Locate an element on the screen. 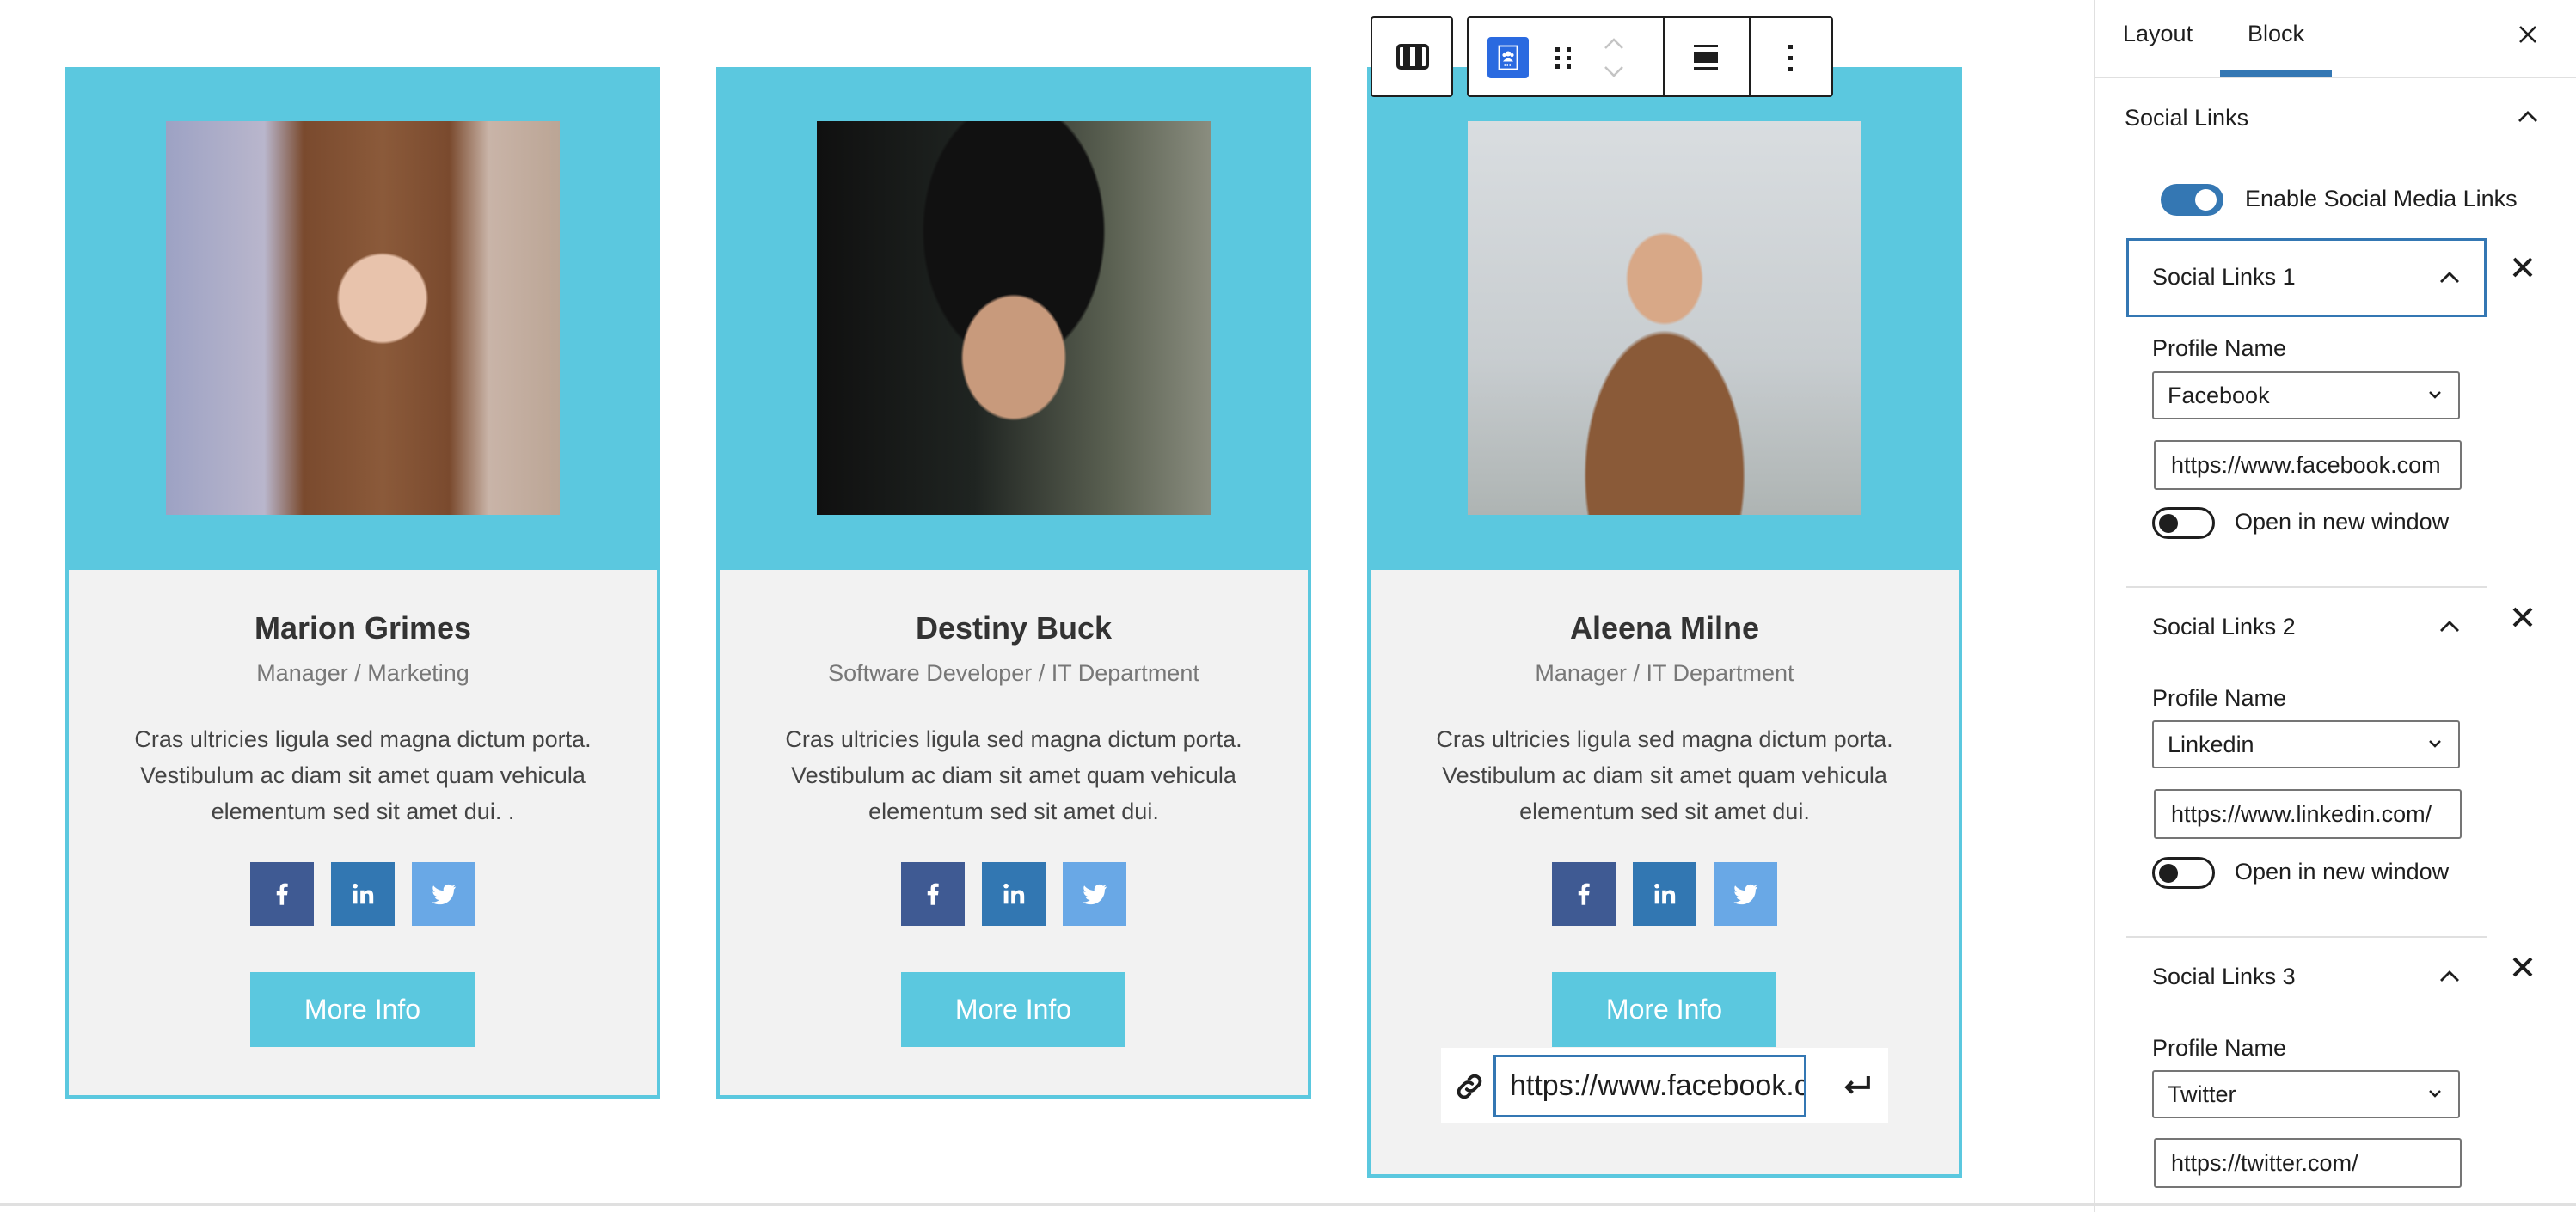  move-down-button is located at coordinates (1614, 71).